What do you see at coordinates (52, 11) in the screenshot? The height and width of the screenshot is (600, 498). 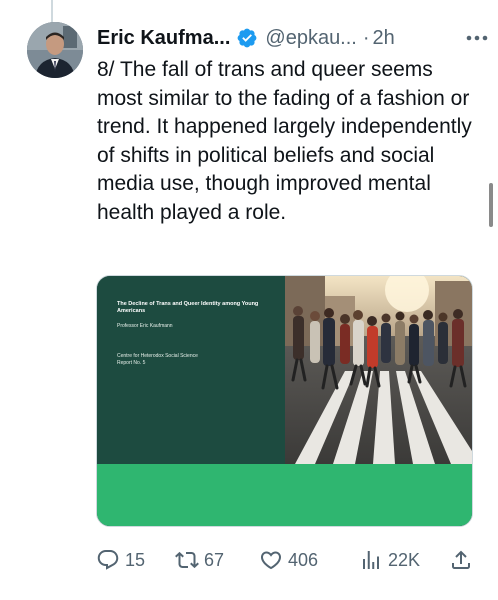 I see `thread-connector-line` at bounding box center [52, 11].